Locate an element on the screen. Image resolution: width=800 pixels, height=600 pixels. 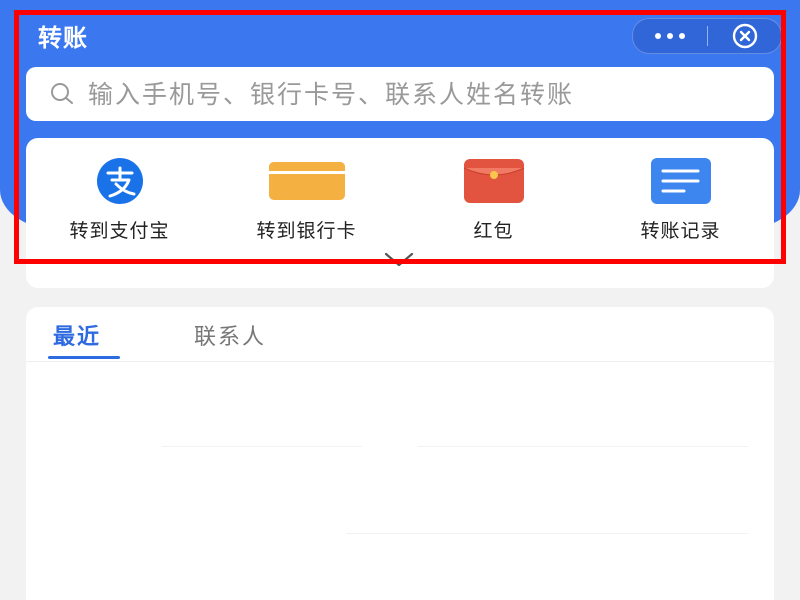
search-icon is located at coordinates (62, 94).